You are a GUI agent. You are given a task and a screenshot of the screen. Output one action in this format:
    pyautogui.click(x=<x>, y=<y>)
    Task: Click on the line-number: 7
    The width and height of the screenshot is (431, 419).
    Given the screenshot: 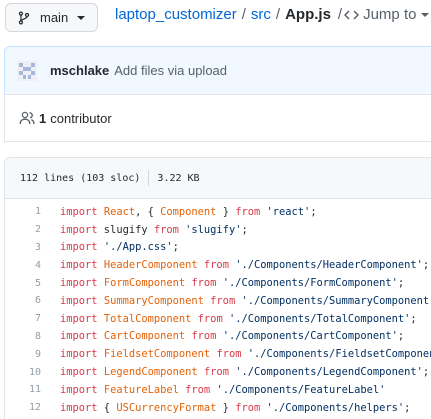 What is the action you would take?
    pyautogui.click(x=23, y=318)
    